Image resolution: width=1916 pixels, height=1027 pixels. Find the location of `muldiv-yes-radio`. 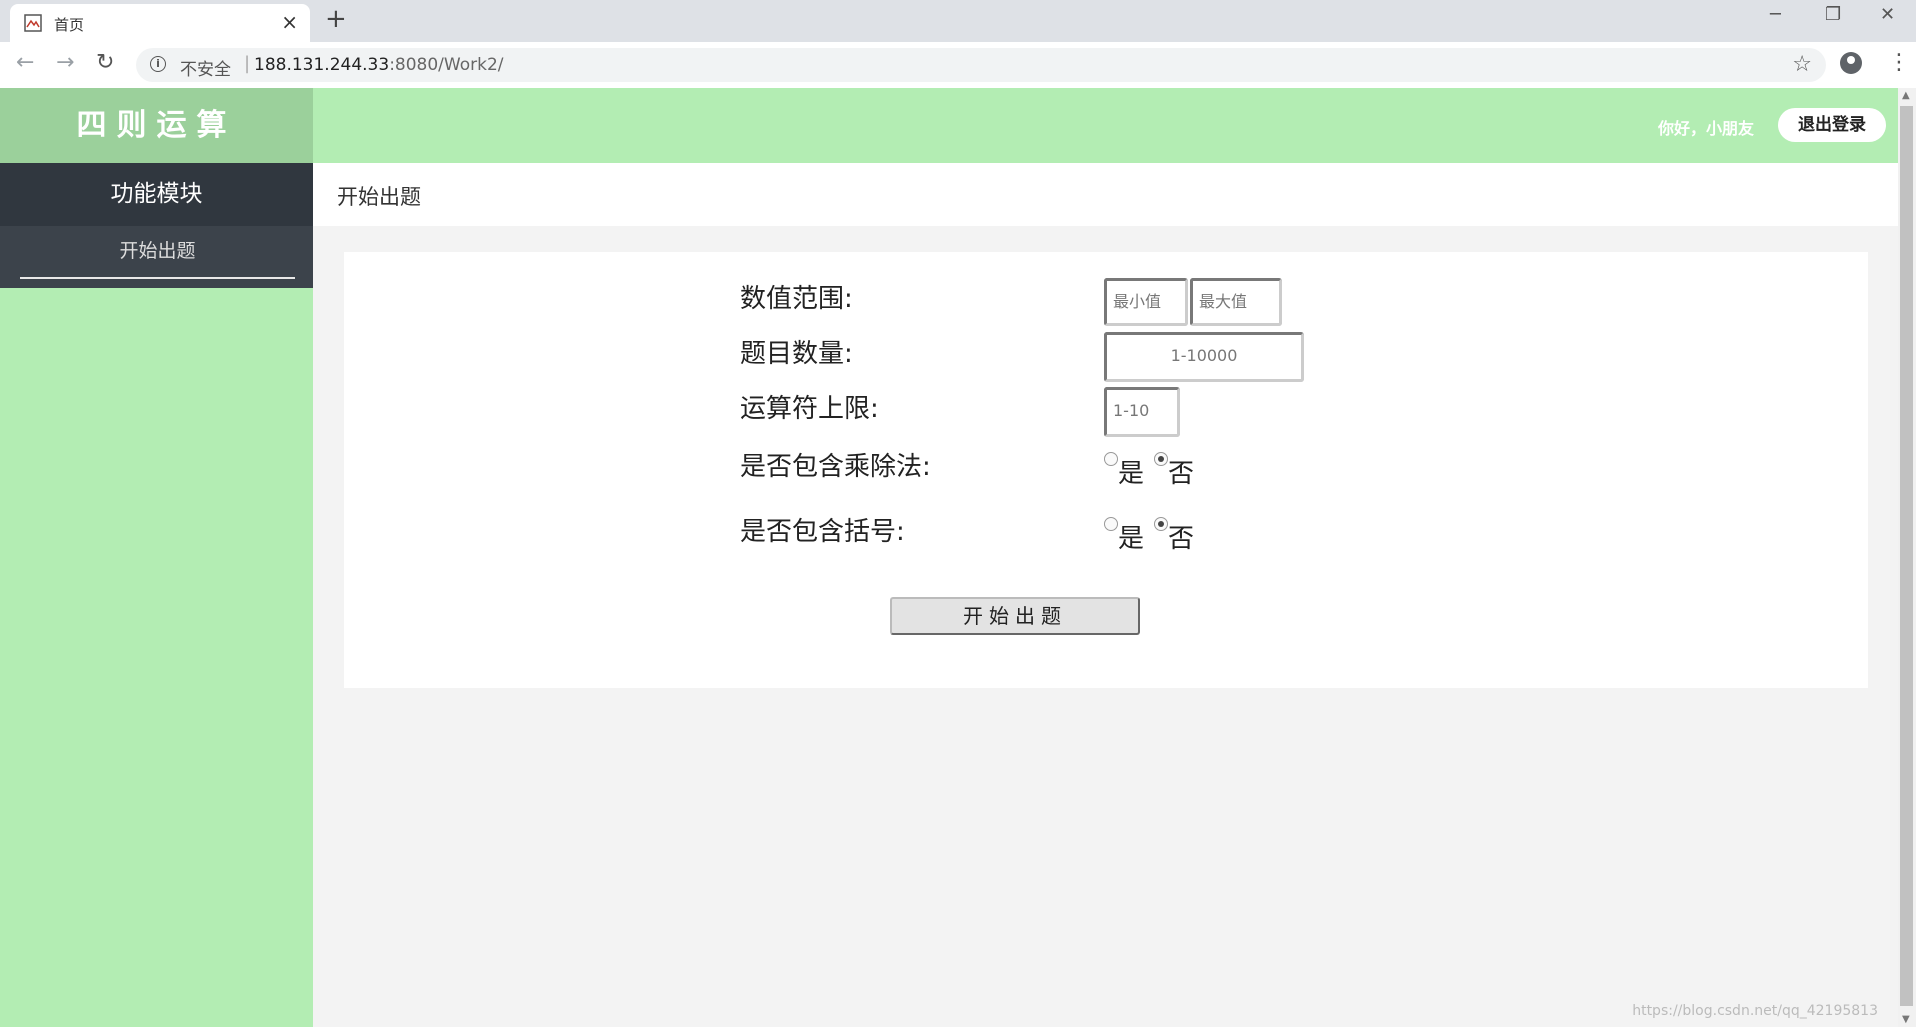

muldiv-yes-radio is located at coordinates (1111, 459).